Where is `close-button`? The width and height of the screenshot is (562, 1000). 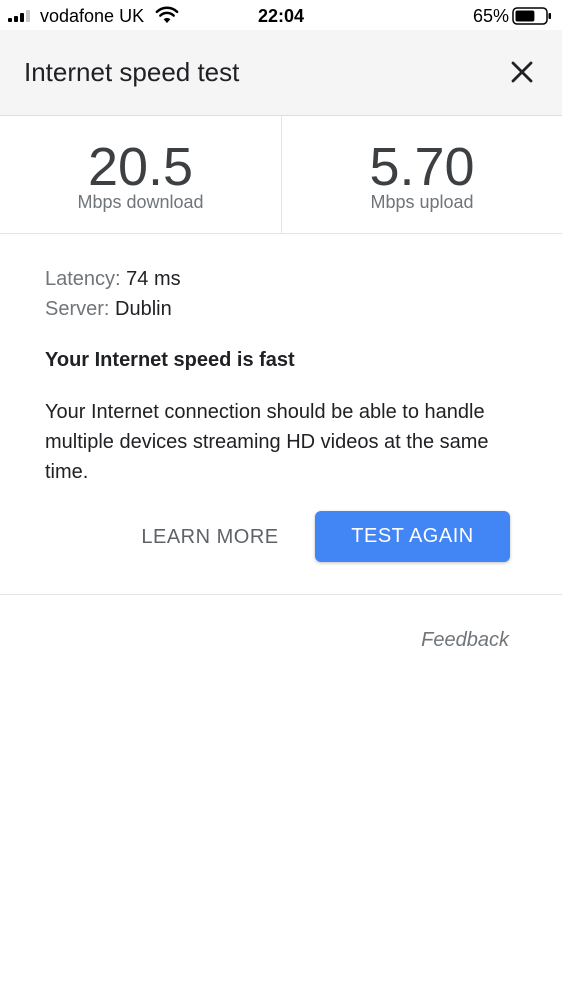
close-button is located at coordinates (522, 72).